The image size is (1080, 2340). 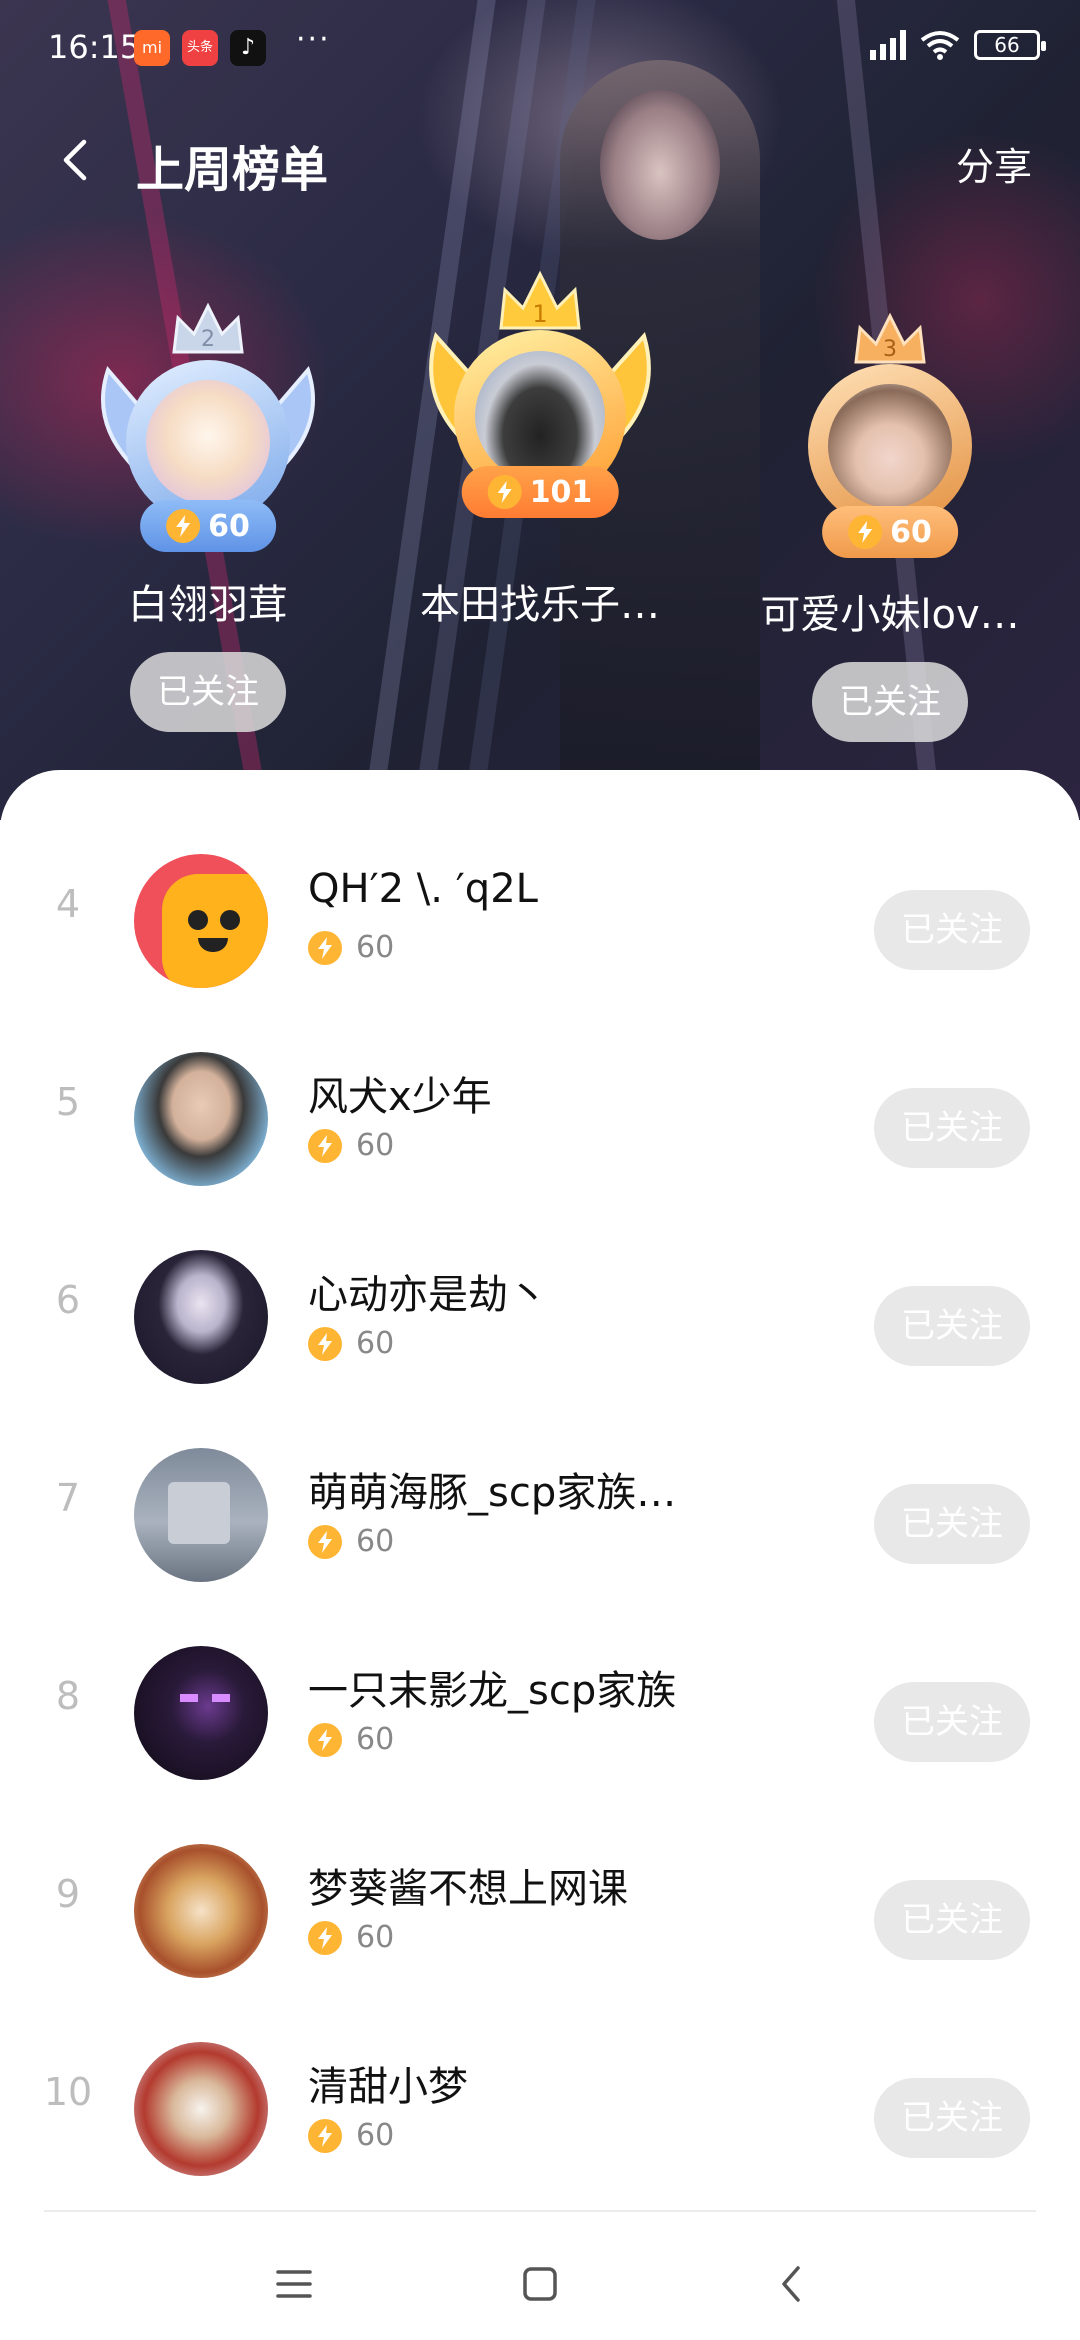 I want to click on xiaomi-store-icon: mi, so click(x=152, y=48).